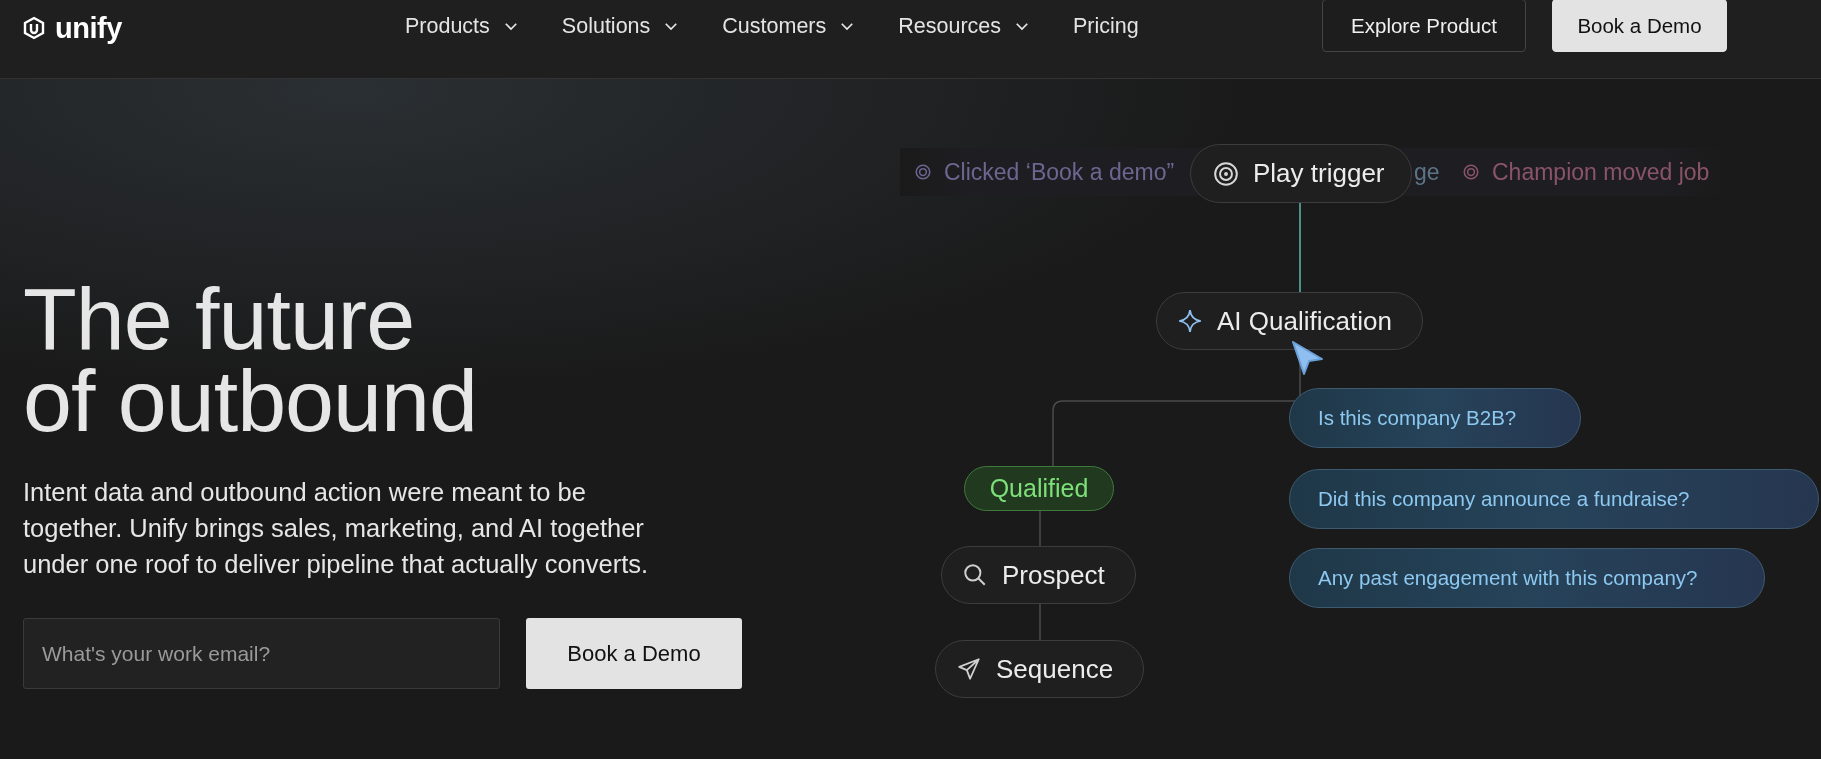  What do you see at coordinates (1226, 173) in the screenshot?
I see `target-icon` at bounding box center [1226, 173].